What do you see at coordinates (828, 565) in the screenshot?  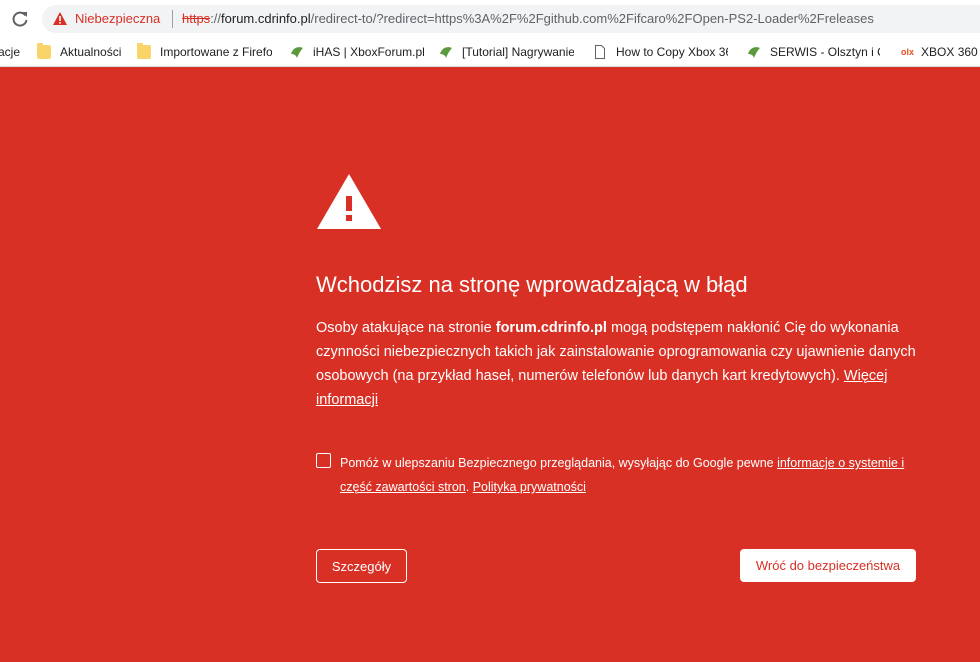 I see `back-to-safety-button: Wróć do bezpieczeństwa` at bounding box center [828, 565].